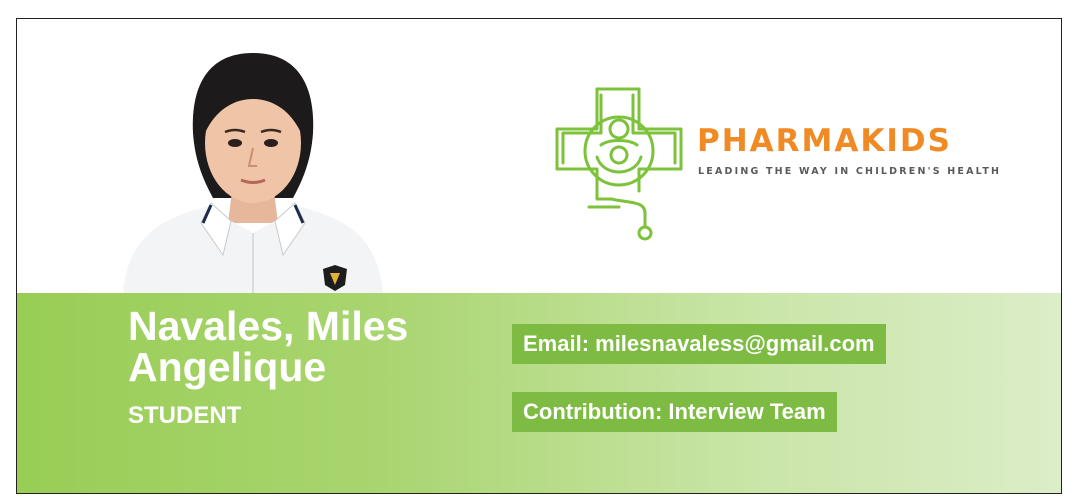 The height and width of the screenshot is (504, 1079). What do you see at coordinates (619, 164) in the screenshot?
I see `pharmakids-logo-icon` at bounding box center [619, 164].